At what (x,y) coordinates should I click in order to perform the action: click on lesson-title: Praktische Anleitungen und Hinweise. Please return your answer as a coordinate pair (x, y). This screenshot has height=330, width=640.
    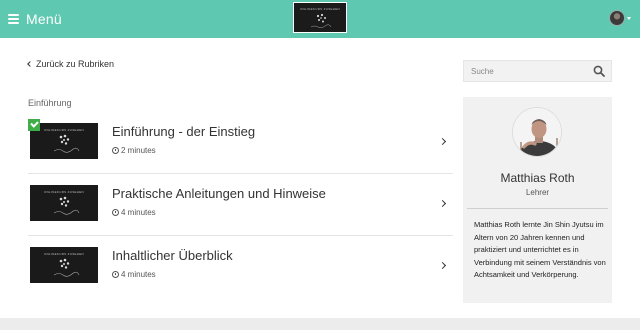
    Looking at the image, I should click on (219, 193).